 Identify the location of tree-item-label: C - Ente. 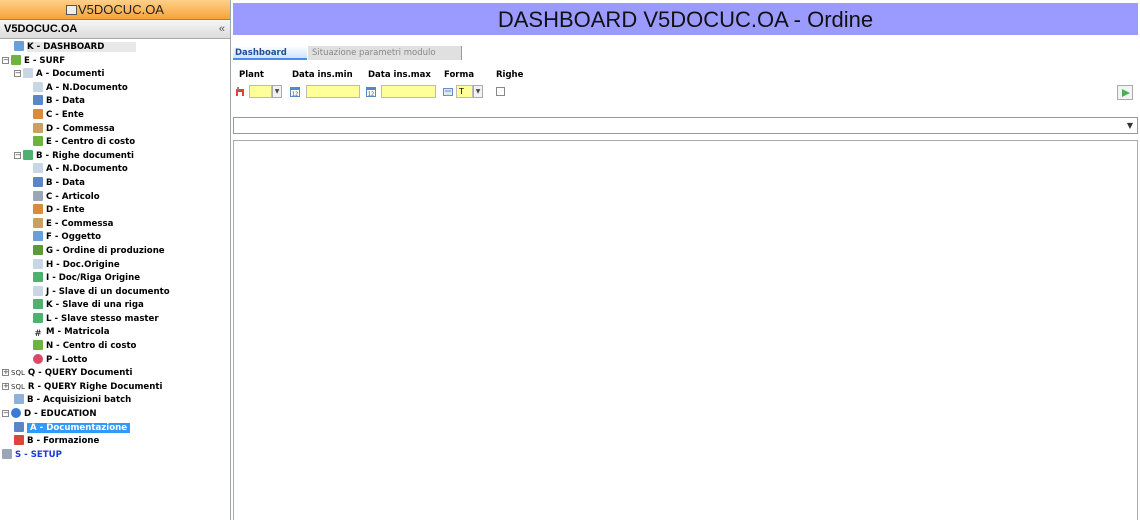
(65, 114).